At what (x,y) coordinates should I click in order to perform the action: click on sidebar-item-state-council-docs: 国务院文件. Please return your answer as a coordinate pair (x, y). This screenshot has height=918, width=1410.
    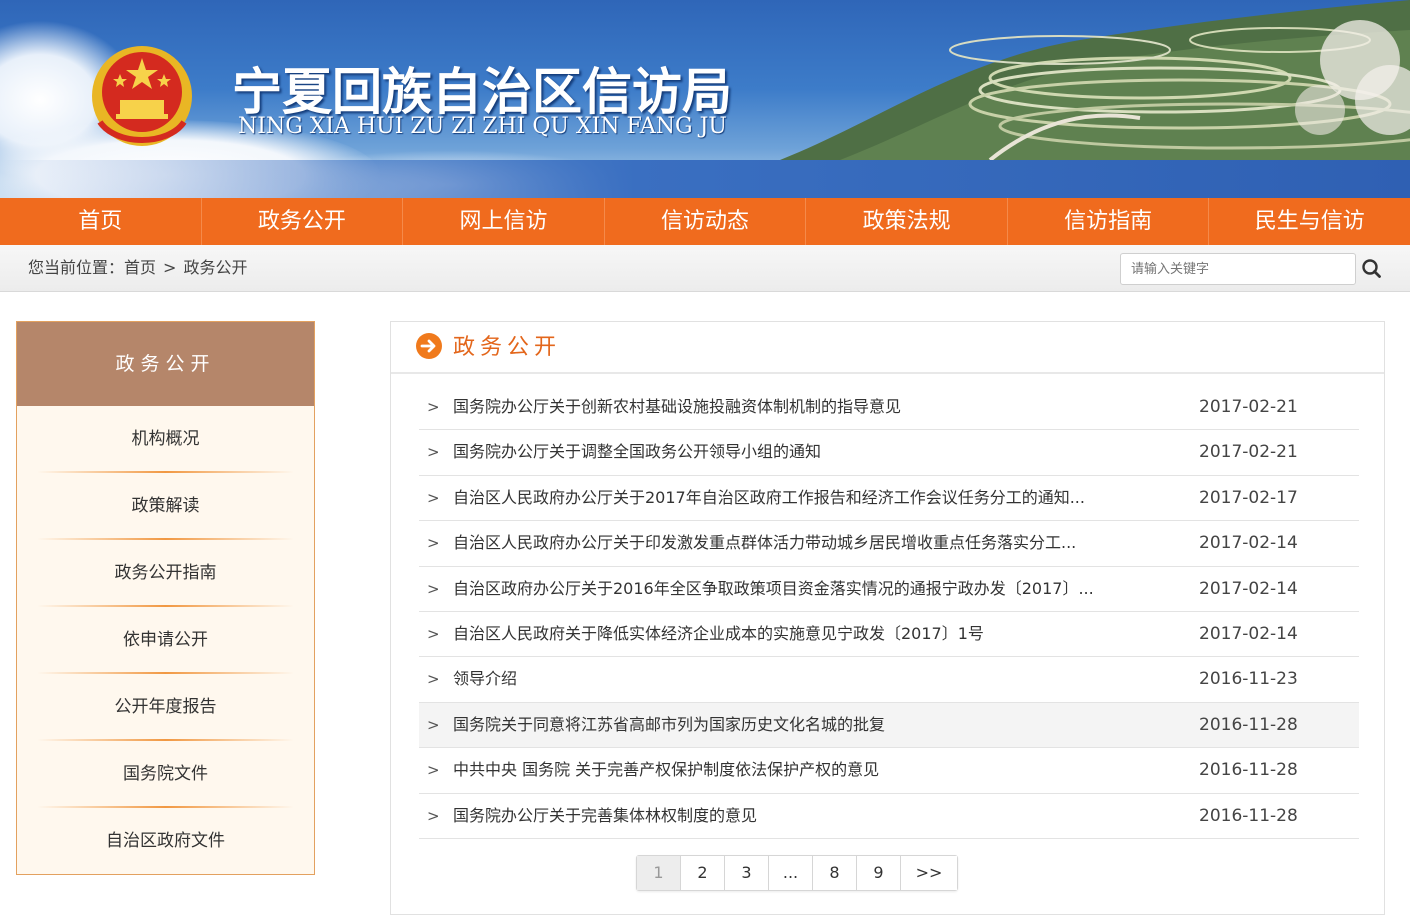
    Looking at the image, I should click on (165, 774).